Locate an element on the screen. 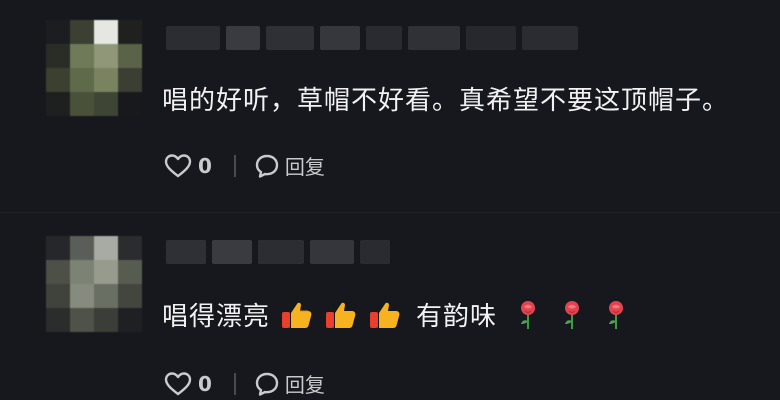 Image resolution: width=780 pixels, height=400 pixels. comment-separator is located at coordinates (390, 212).